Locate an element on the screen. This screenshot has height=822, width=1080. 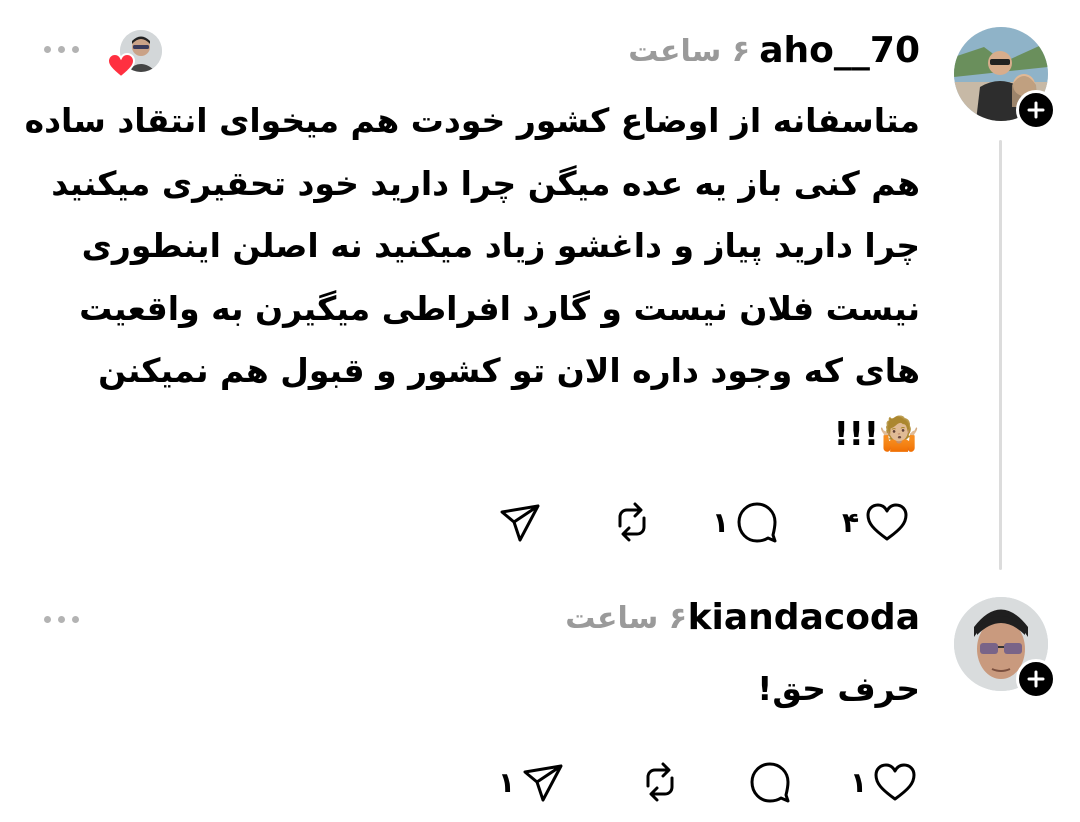
heart-badge-icon is located at coordinates (121, 67).